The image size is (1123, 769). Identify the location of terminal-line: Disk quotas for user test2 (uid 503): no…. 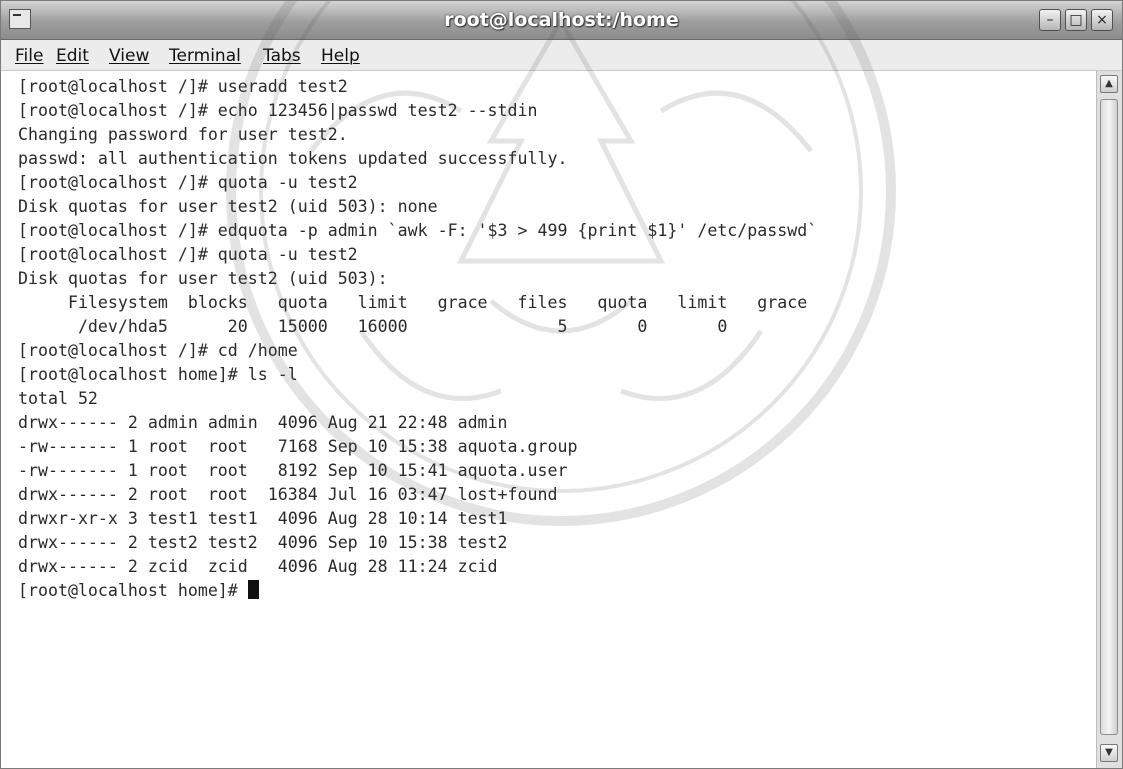
(228, 206).